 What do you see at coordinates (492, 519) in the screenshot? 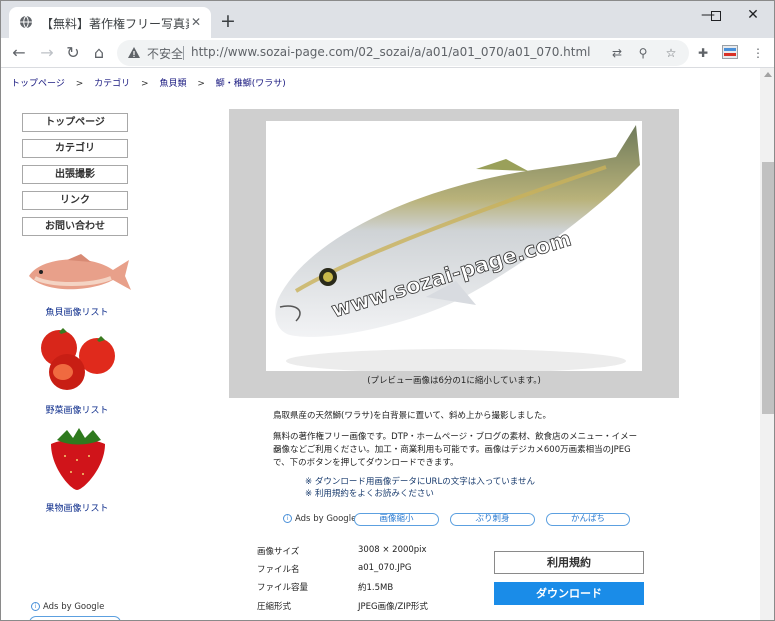
I see `ad-link-sashimi: ぶり刺身` at bounding box center [492, 519].